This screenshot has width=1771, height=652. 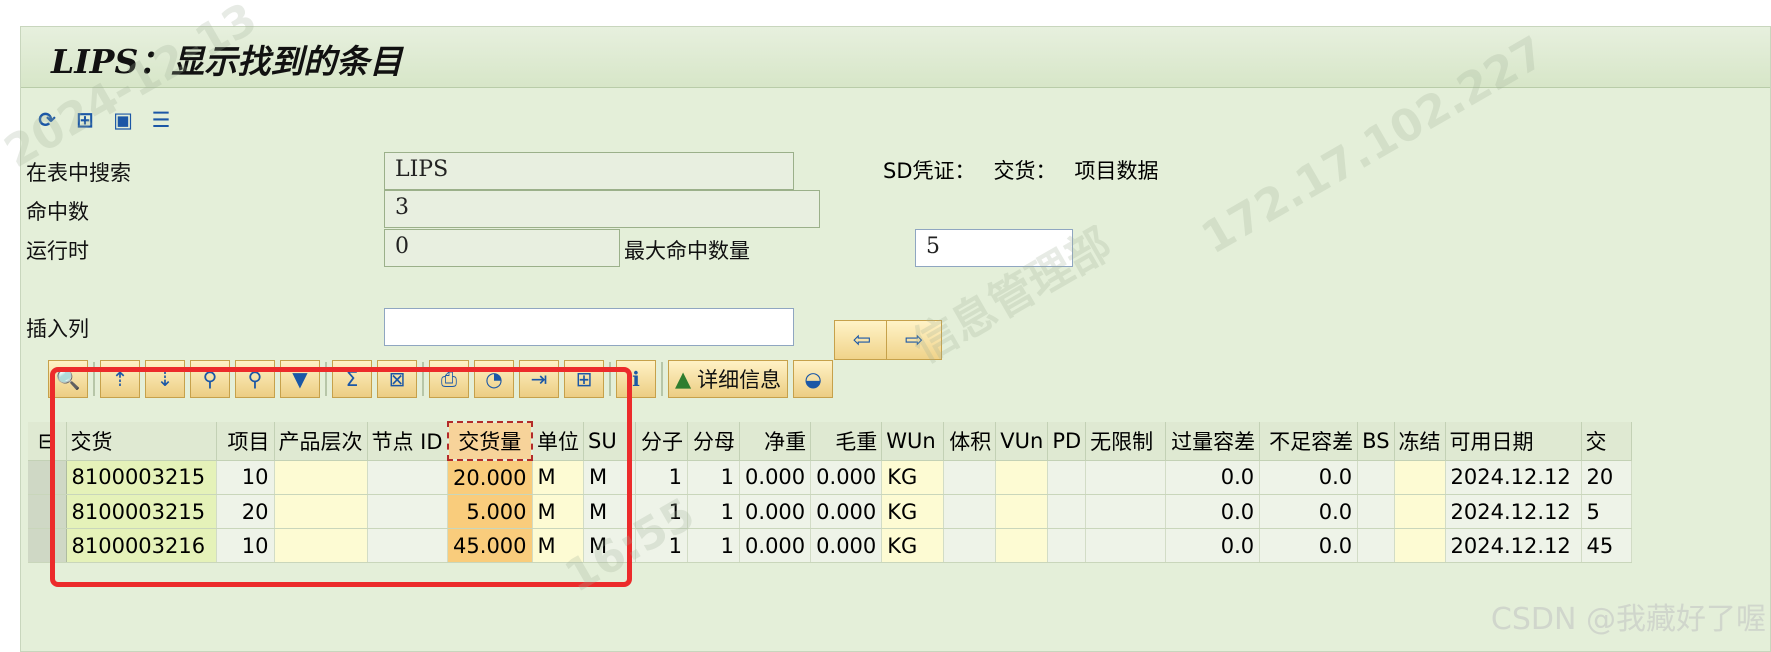 What do you see at coordinates (494, 379) in the screenshot?
I see `views-button: ◔` at bounding box center [494, 379].